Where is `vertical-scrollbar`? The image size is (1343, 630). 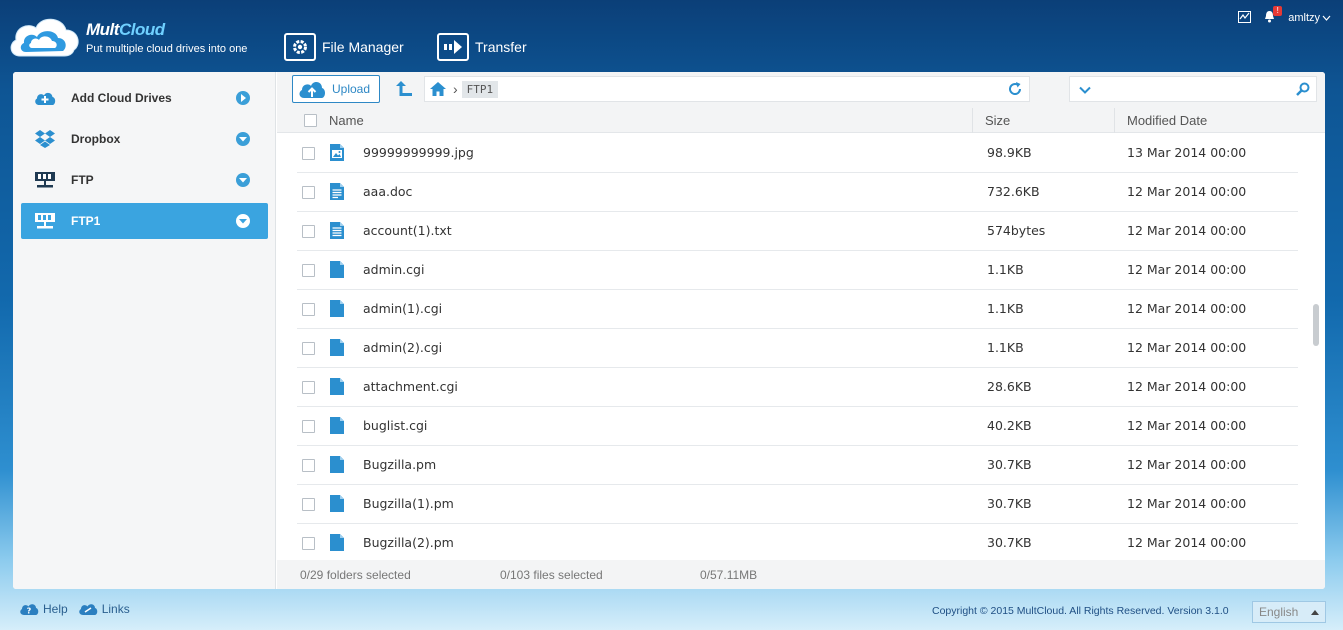 vertical-scrollbar is located at coordinates (1316, 325).